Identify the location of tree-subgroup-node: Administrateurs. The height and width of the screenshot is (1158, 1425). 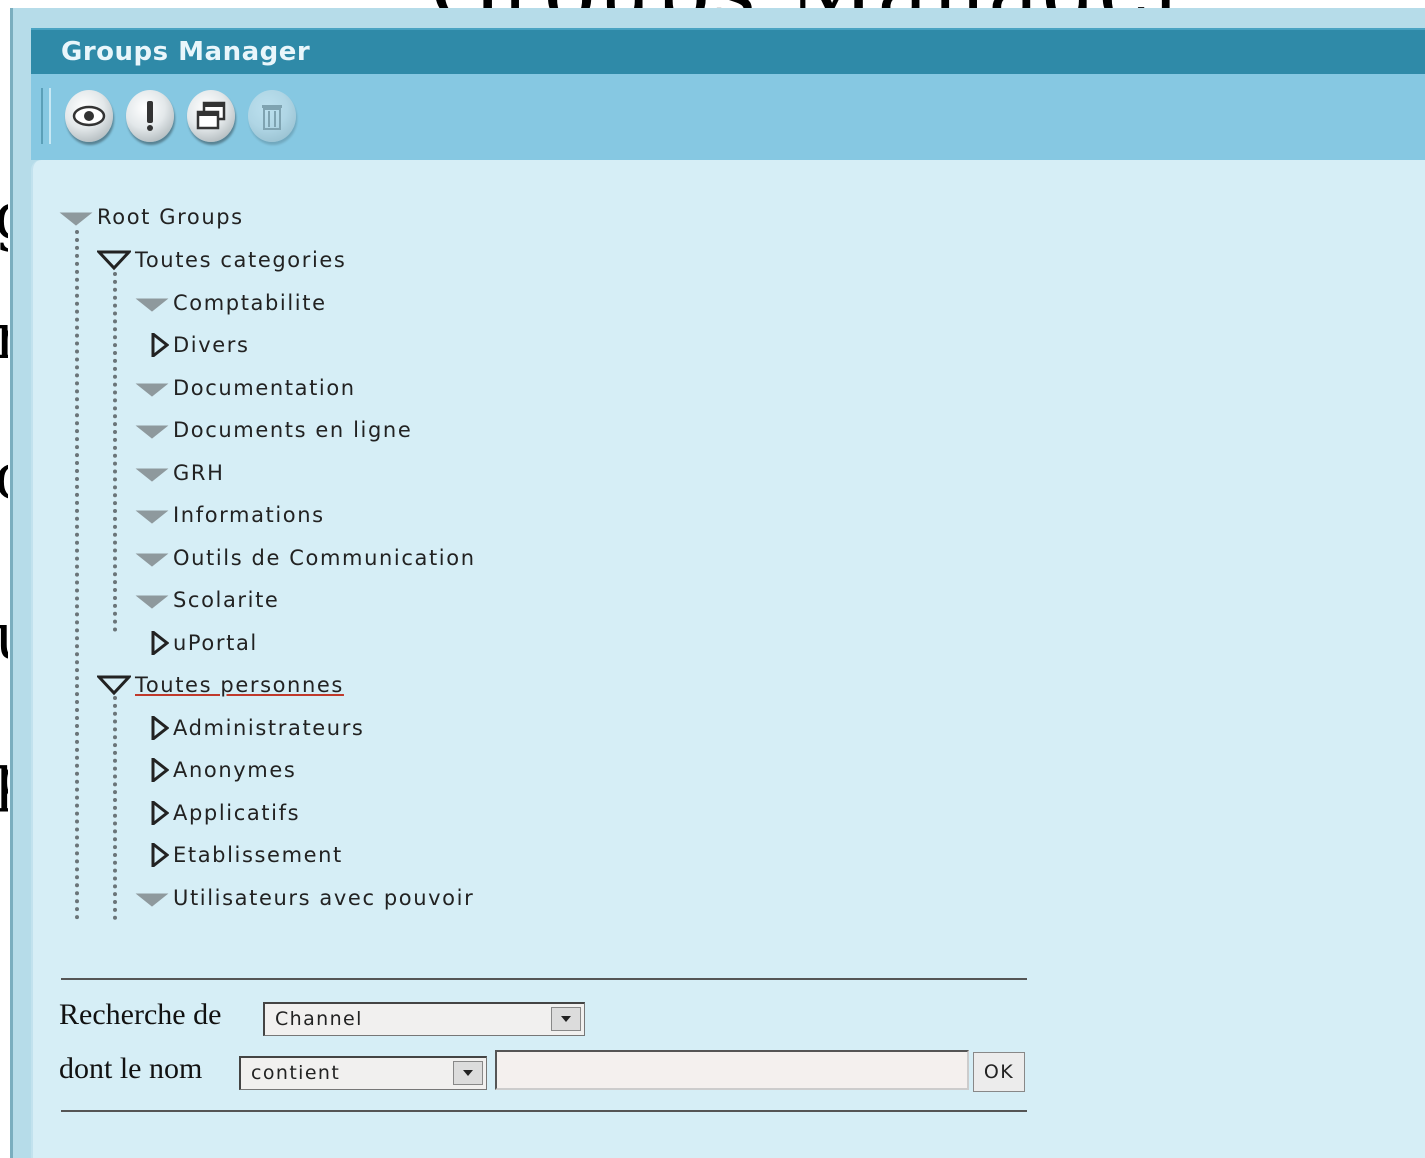
(249, 728).